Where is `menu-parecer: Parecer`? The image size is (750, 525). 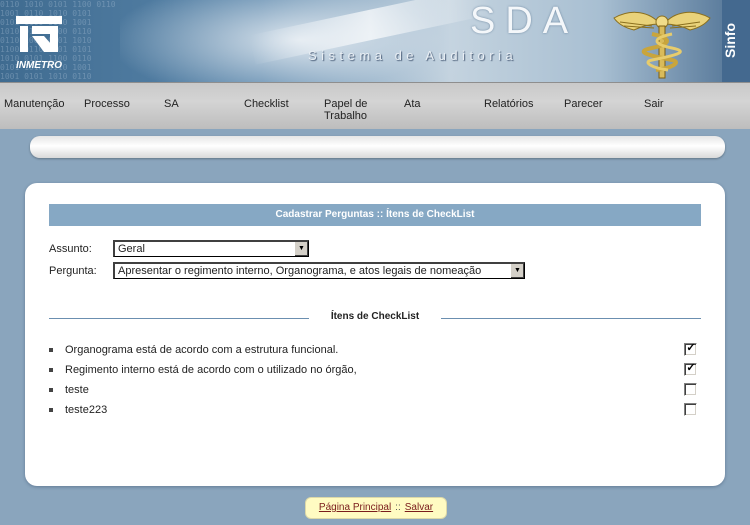 menu-parecer: Parecer is located at coordinates (583, 104).